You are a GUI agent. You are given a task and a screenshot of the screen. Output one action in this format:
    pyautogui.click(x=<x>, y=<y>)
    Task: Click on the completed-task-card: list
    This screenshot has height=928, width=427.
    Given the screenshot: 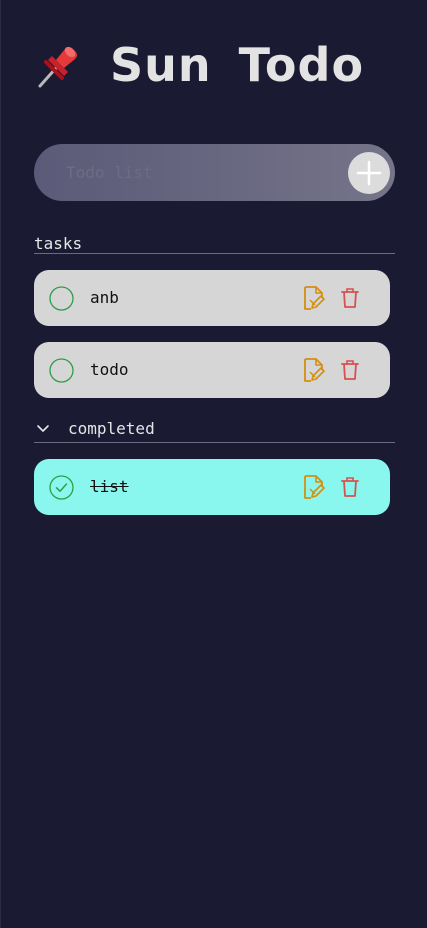 What is the action you would take?
    pyautogui.click(x=212, y=487)
    